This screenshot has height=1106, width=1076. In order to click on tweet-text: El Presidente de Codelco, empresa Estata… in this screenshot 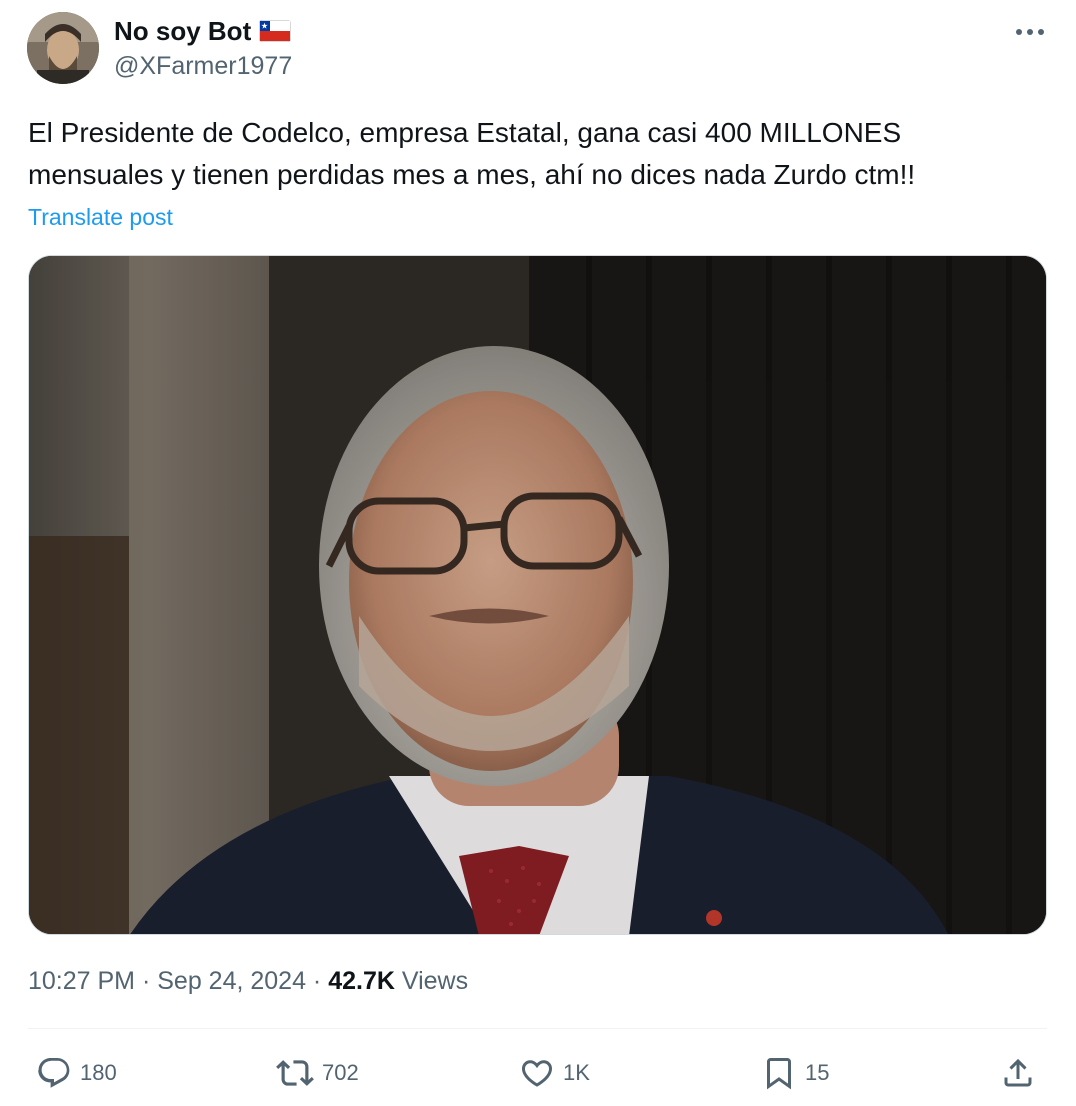, I will do `click(472, 153)`.